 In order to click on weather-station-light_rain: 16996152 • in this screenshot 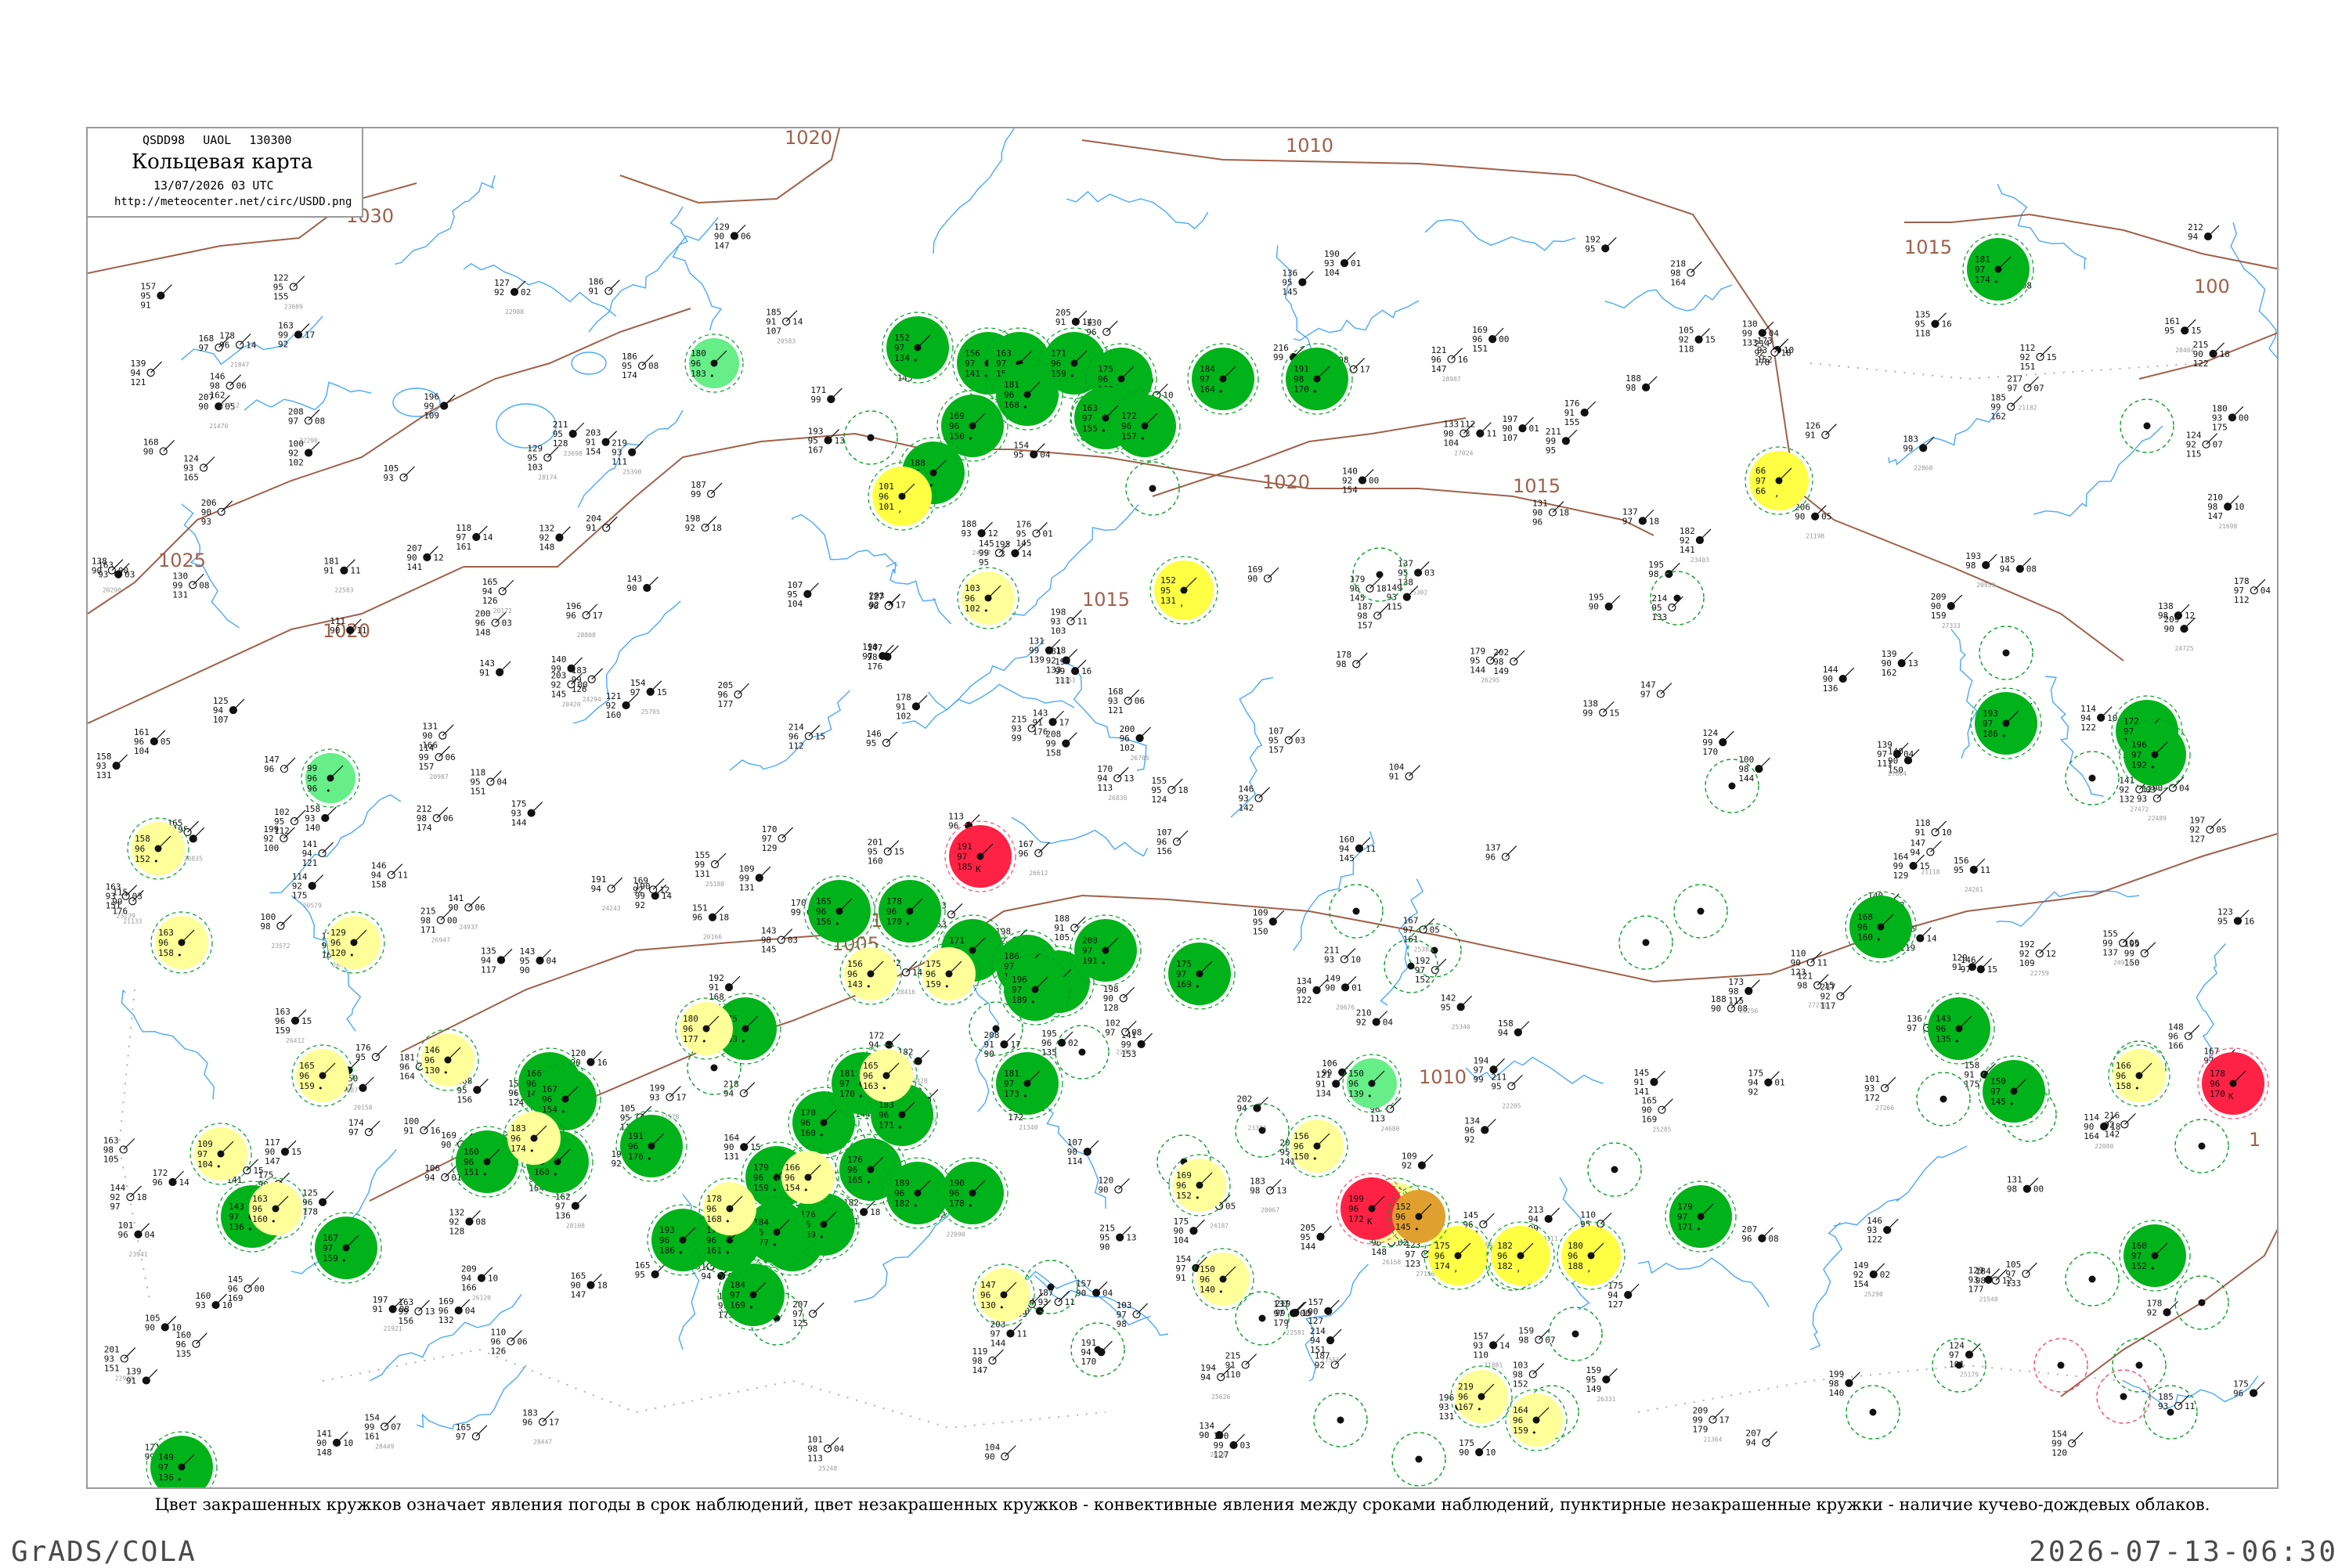, I will do `click(1199, 1185)`.